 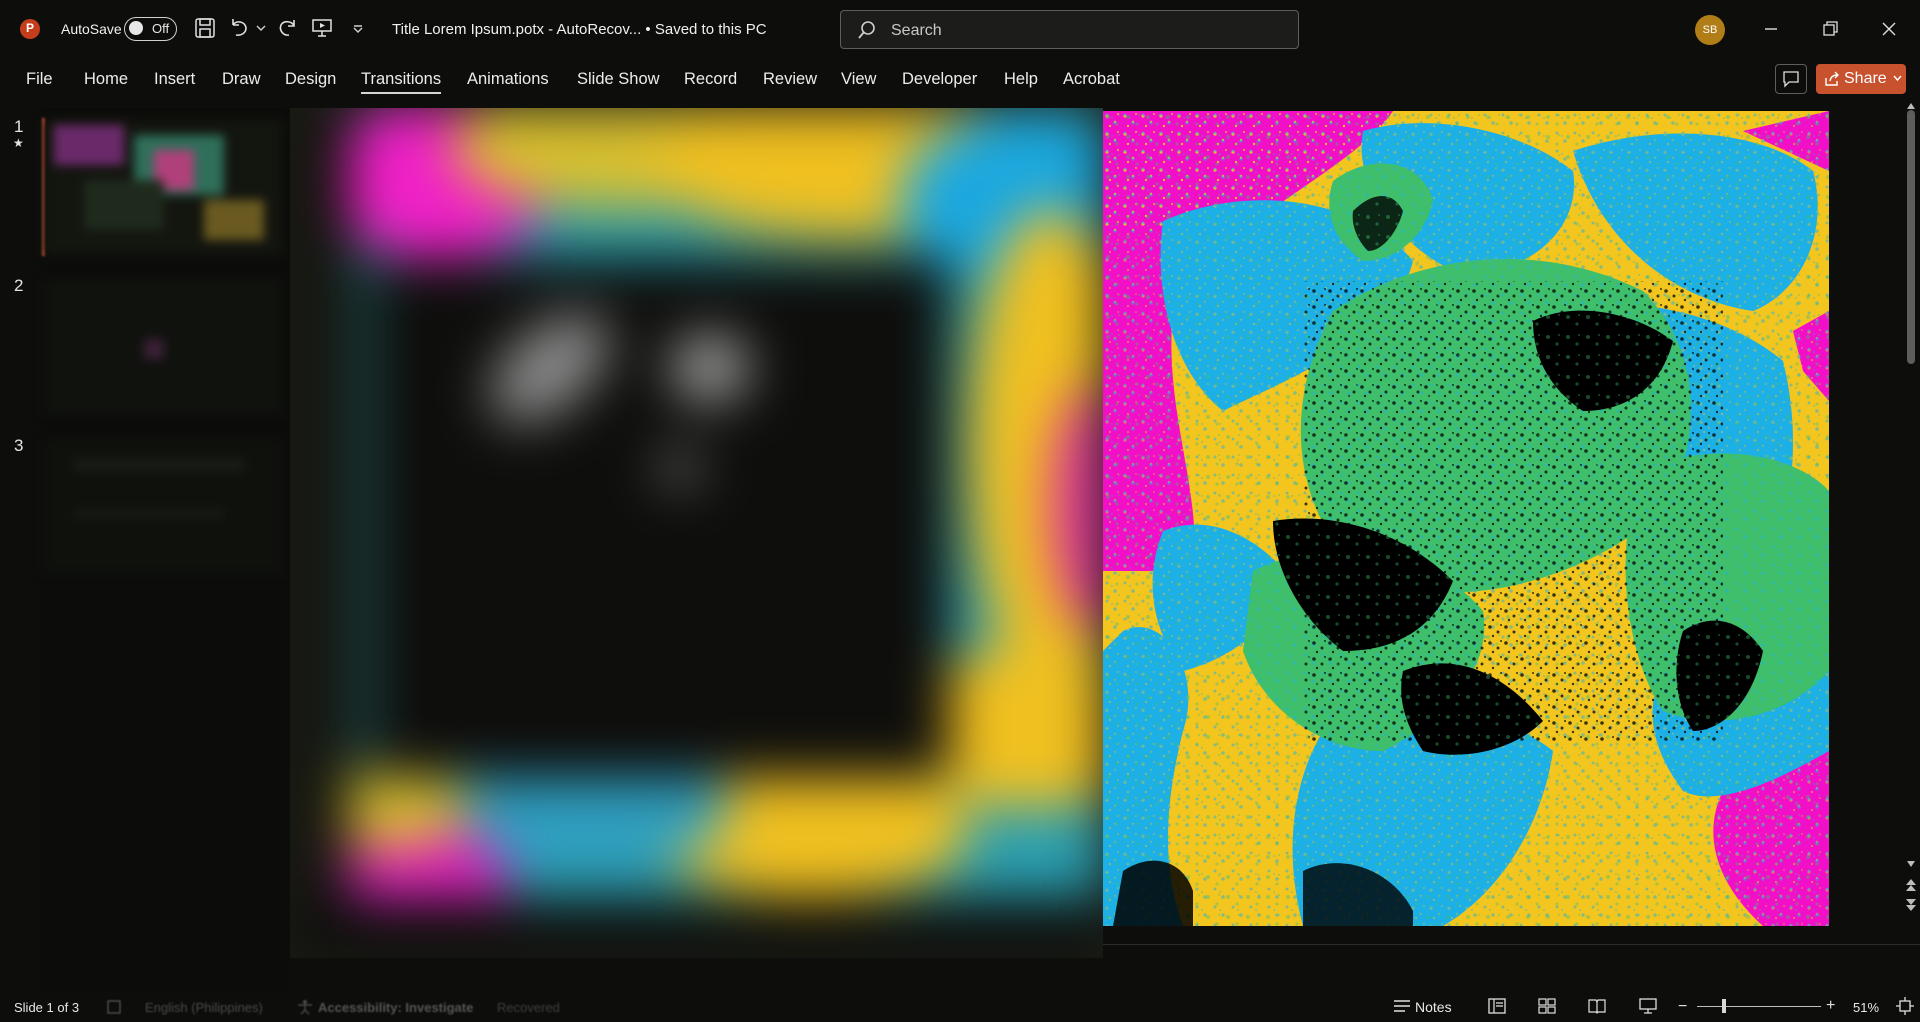 I want to click on zoom-slider-handle, so click(x=1724, y=1006).